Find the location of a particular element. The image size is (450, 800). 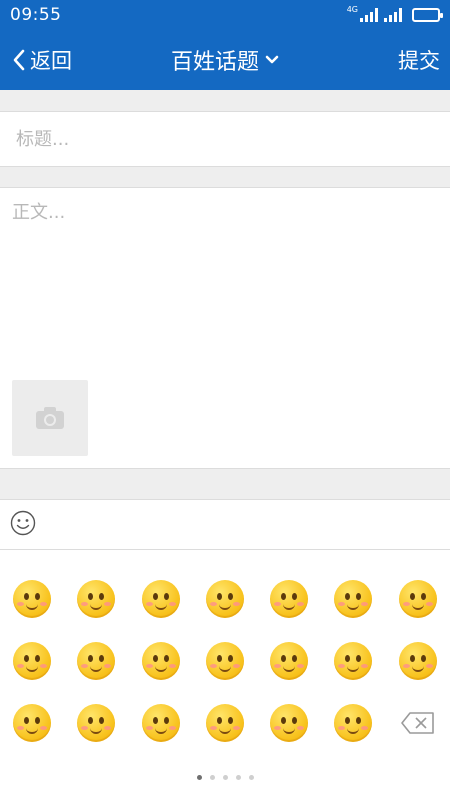

sick-emoji-icon is located at coordinates (160, 661).